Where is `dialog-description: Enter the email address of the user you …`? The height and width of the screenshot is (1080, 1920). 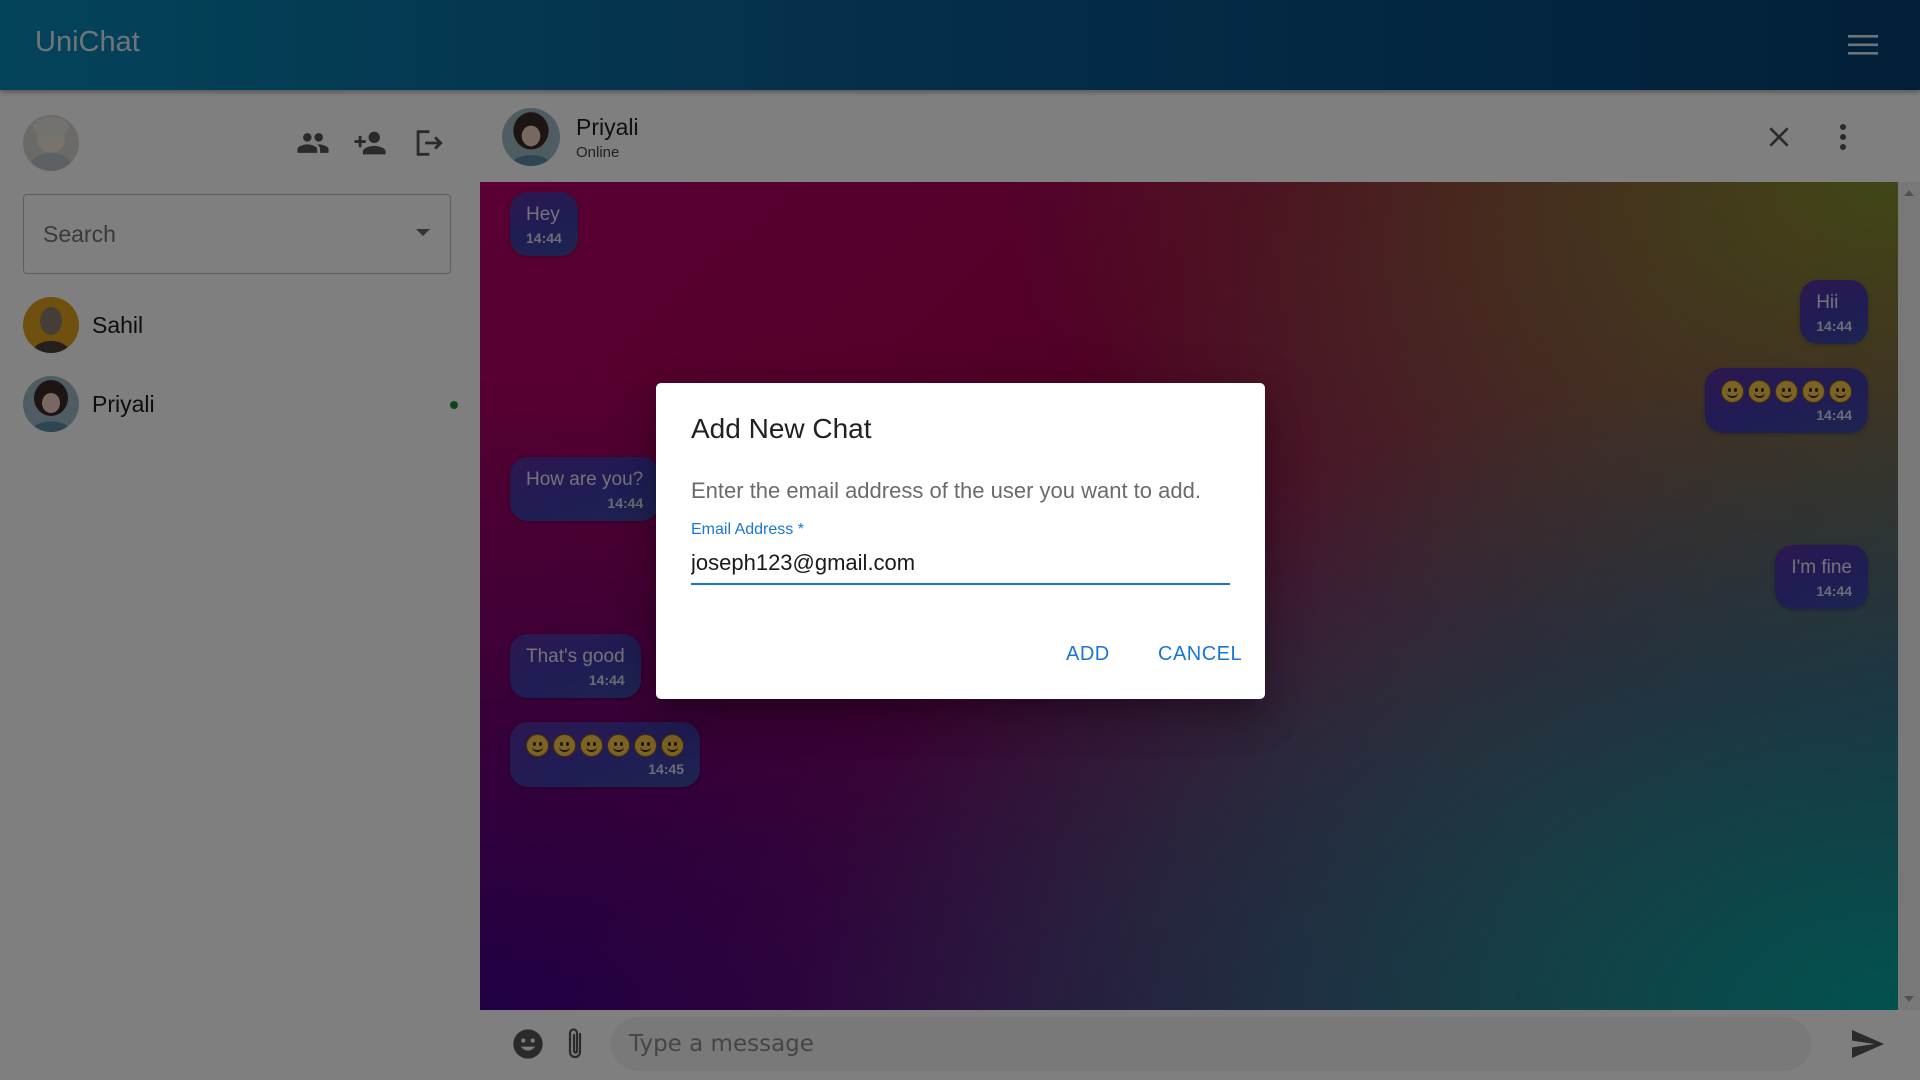 dialog-description: Enter the email address of the user you … is located at coordinates (946, 490).